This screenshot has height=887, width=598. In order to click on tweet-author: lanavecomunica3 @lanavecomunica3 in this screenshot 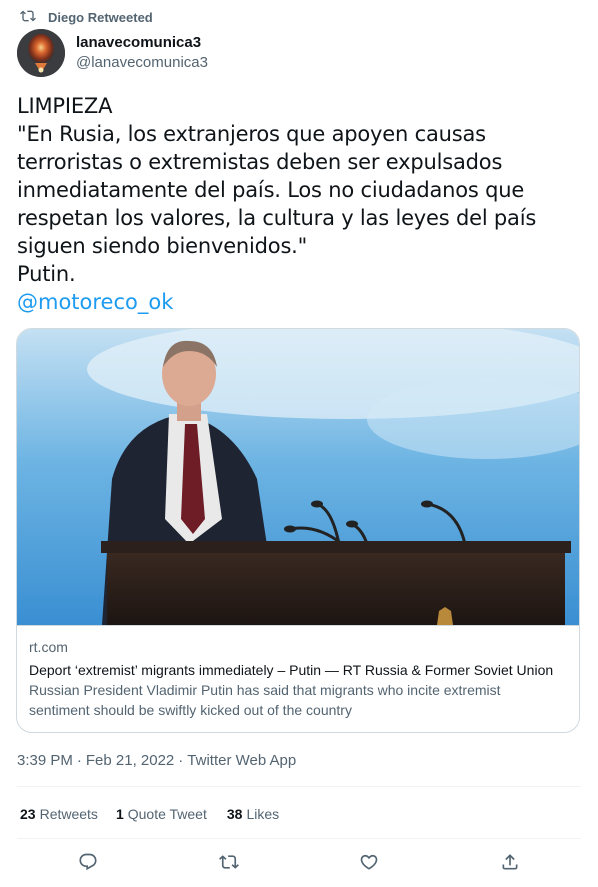, I will do `click(142, 53)`.